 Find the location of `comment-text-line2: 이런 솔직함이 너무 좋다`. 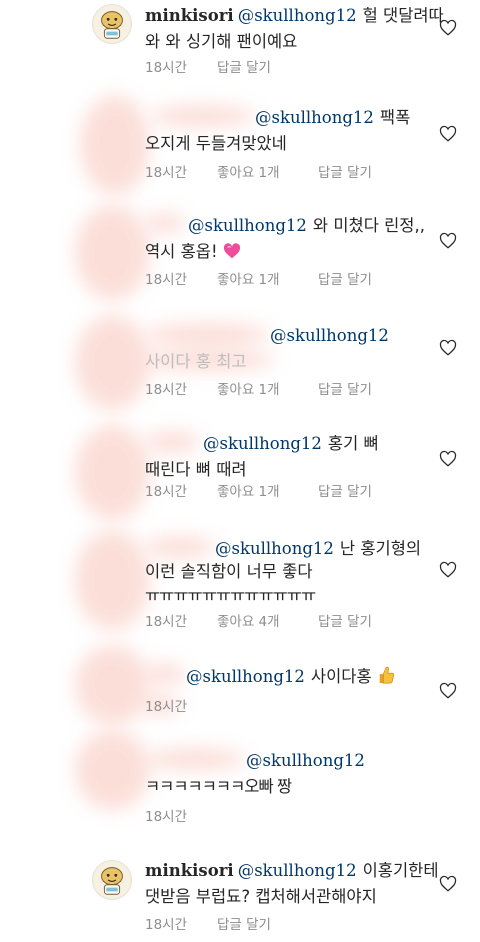

comment-text-line2: 이런 솔직함이 너무 좋다 is located at coordinates (229, 571).